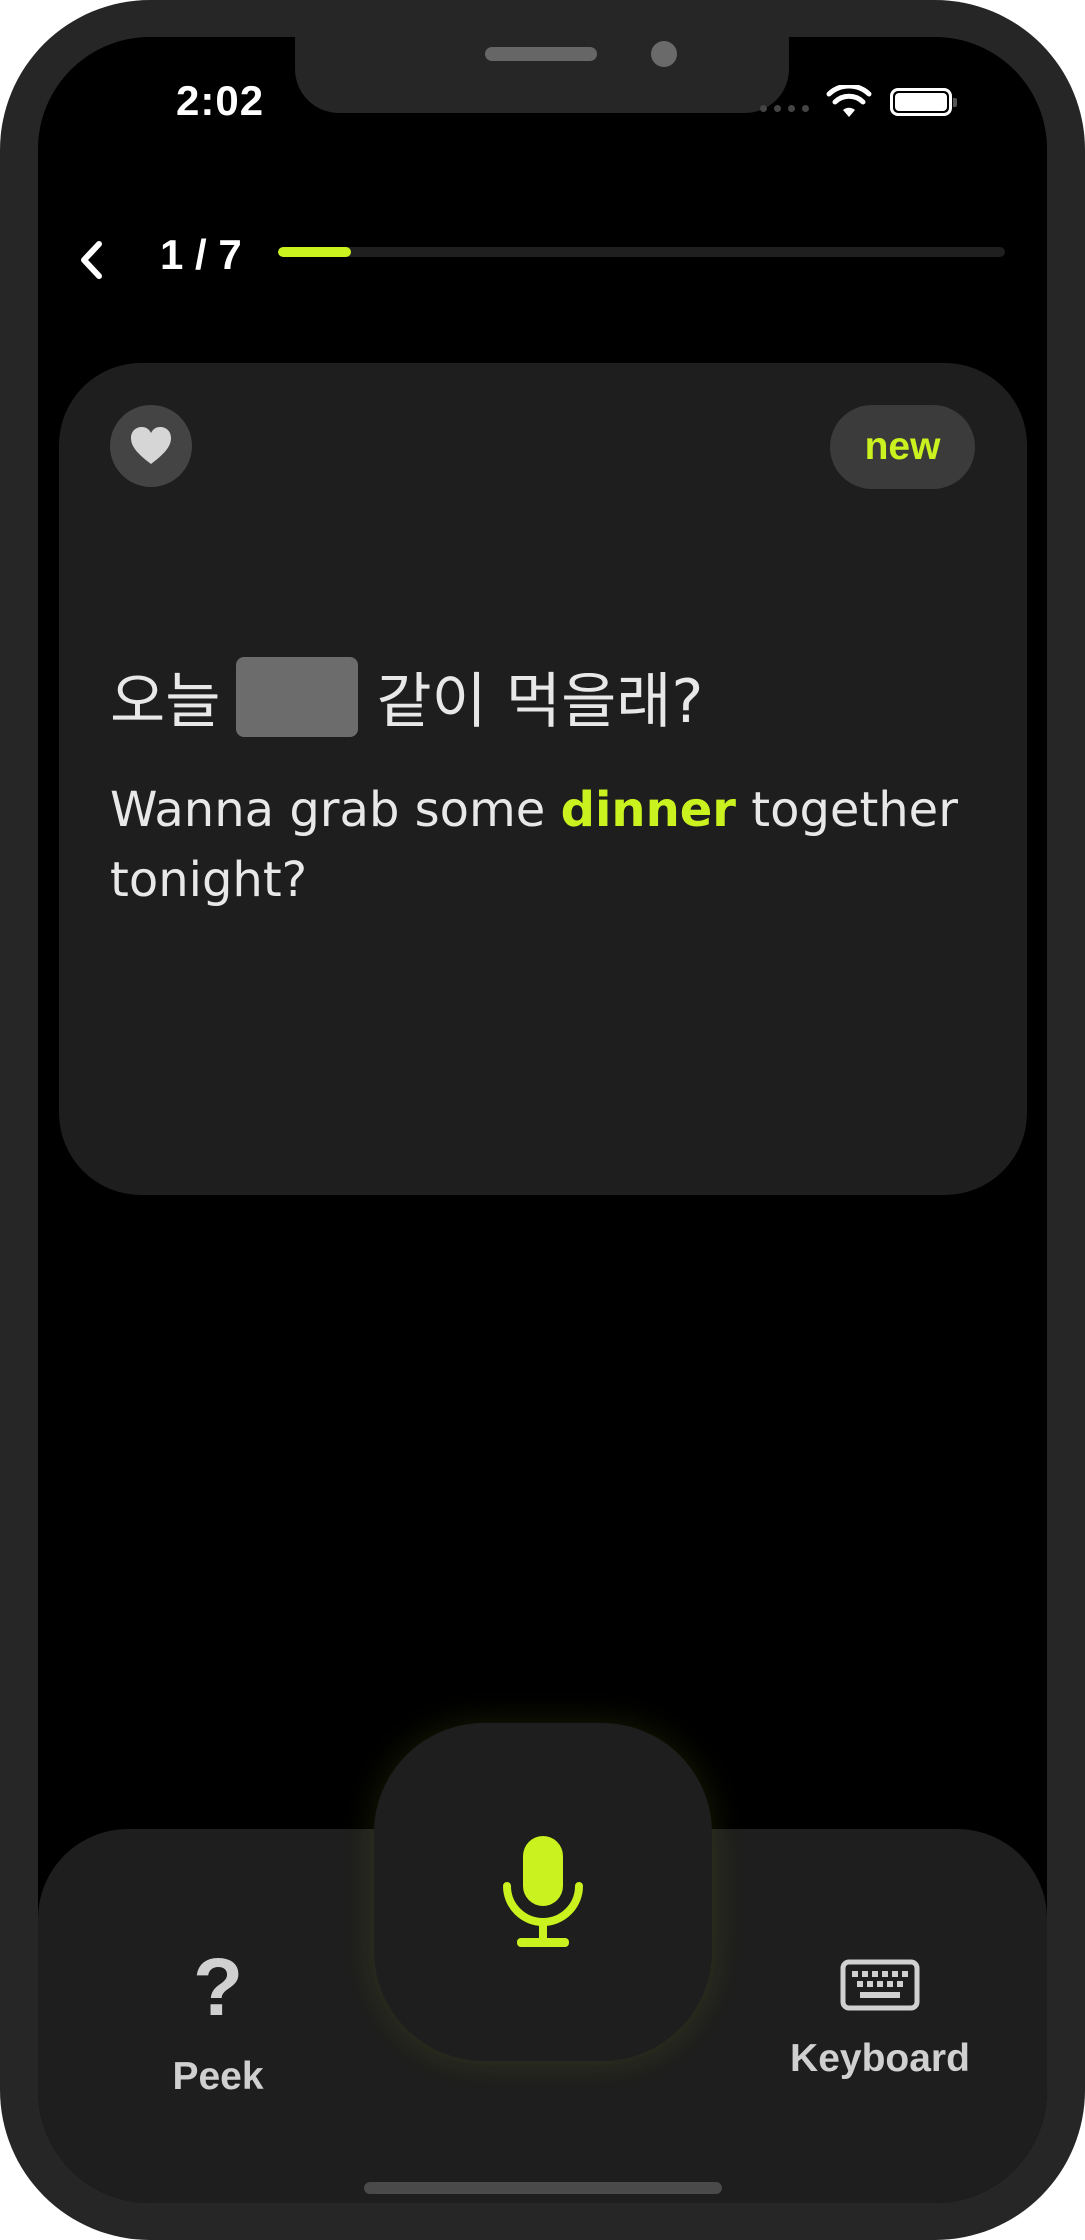  I want to click on progress-label: 1 / 7, so click(201, 254).